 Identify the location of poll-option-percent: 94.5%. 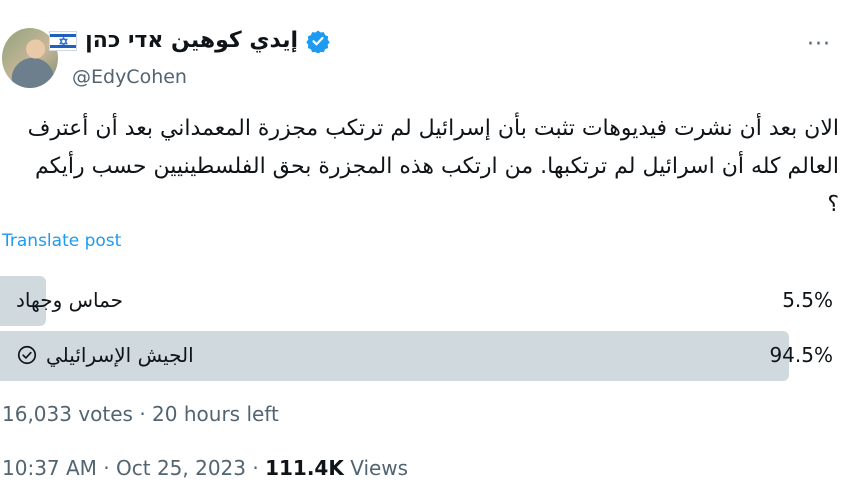
(801, 355).